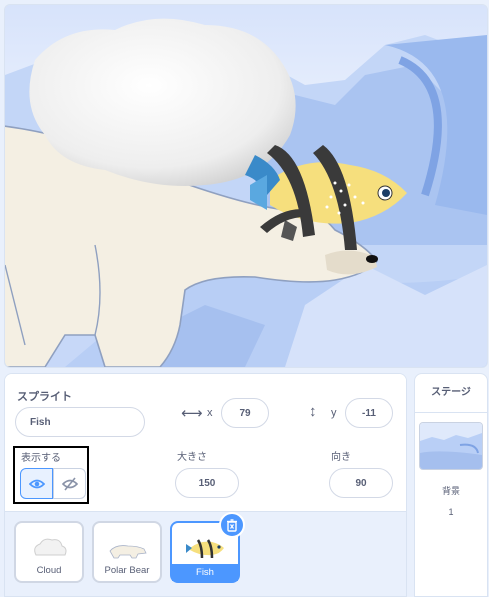  What do you see at coordinates (127, 570) in the screenshot?
I see `sprite-tile-label: Polar Bear` at bounding box center [127, 570].